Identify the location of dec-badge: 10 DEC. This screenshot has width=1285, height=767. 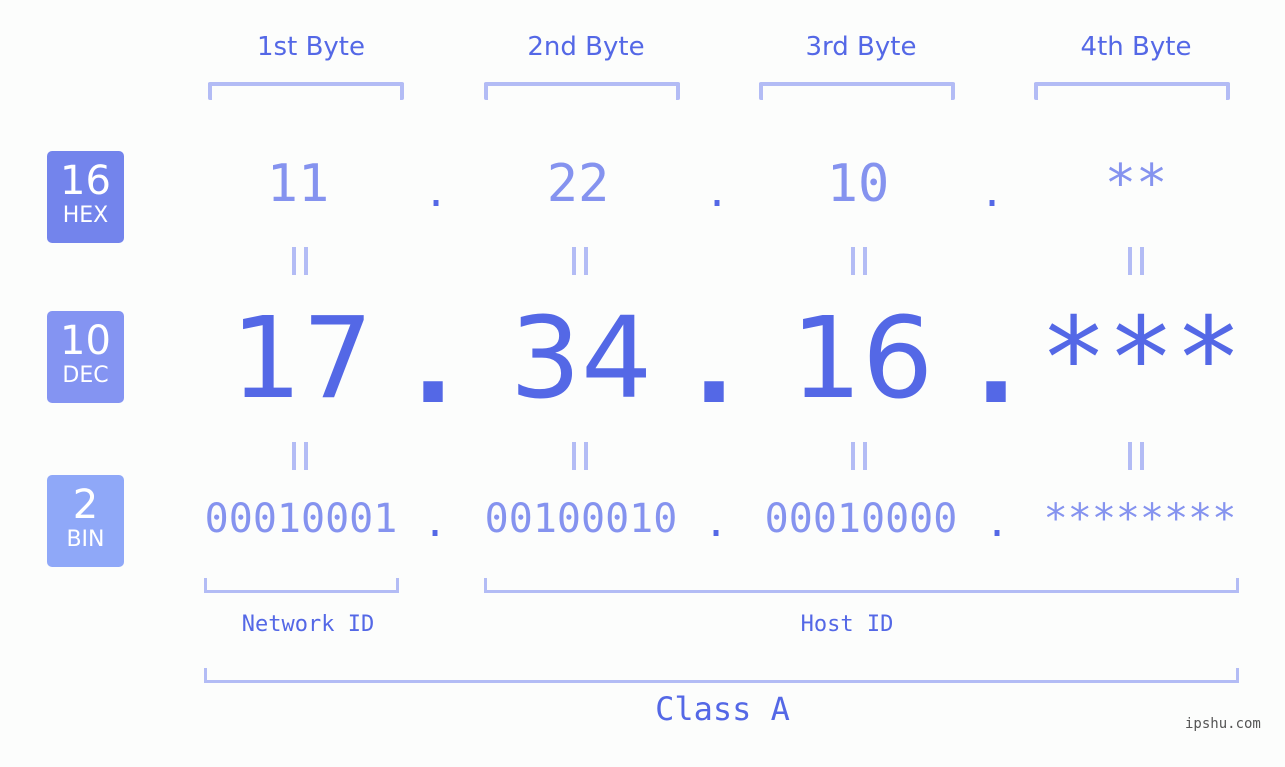
(85, 357).